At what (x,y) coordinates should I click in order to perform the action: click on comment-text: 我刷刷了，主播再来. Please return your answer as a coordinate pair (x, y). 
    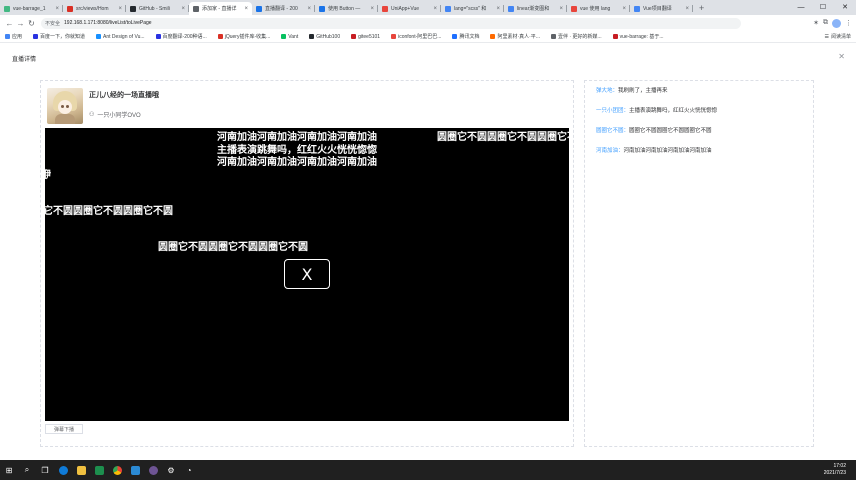
    Looking at the image, I should click on (643, 91).